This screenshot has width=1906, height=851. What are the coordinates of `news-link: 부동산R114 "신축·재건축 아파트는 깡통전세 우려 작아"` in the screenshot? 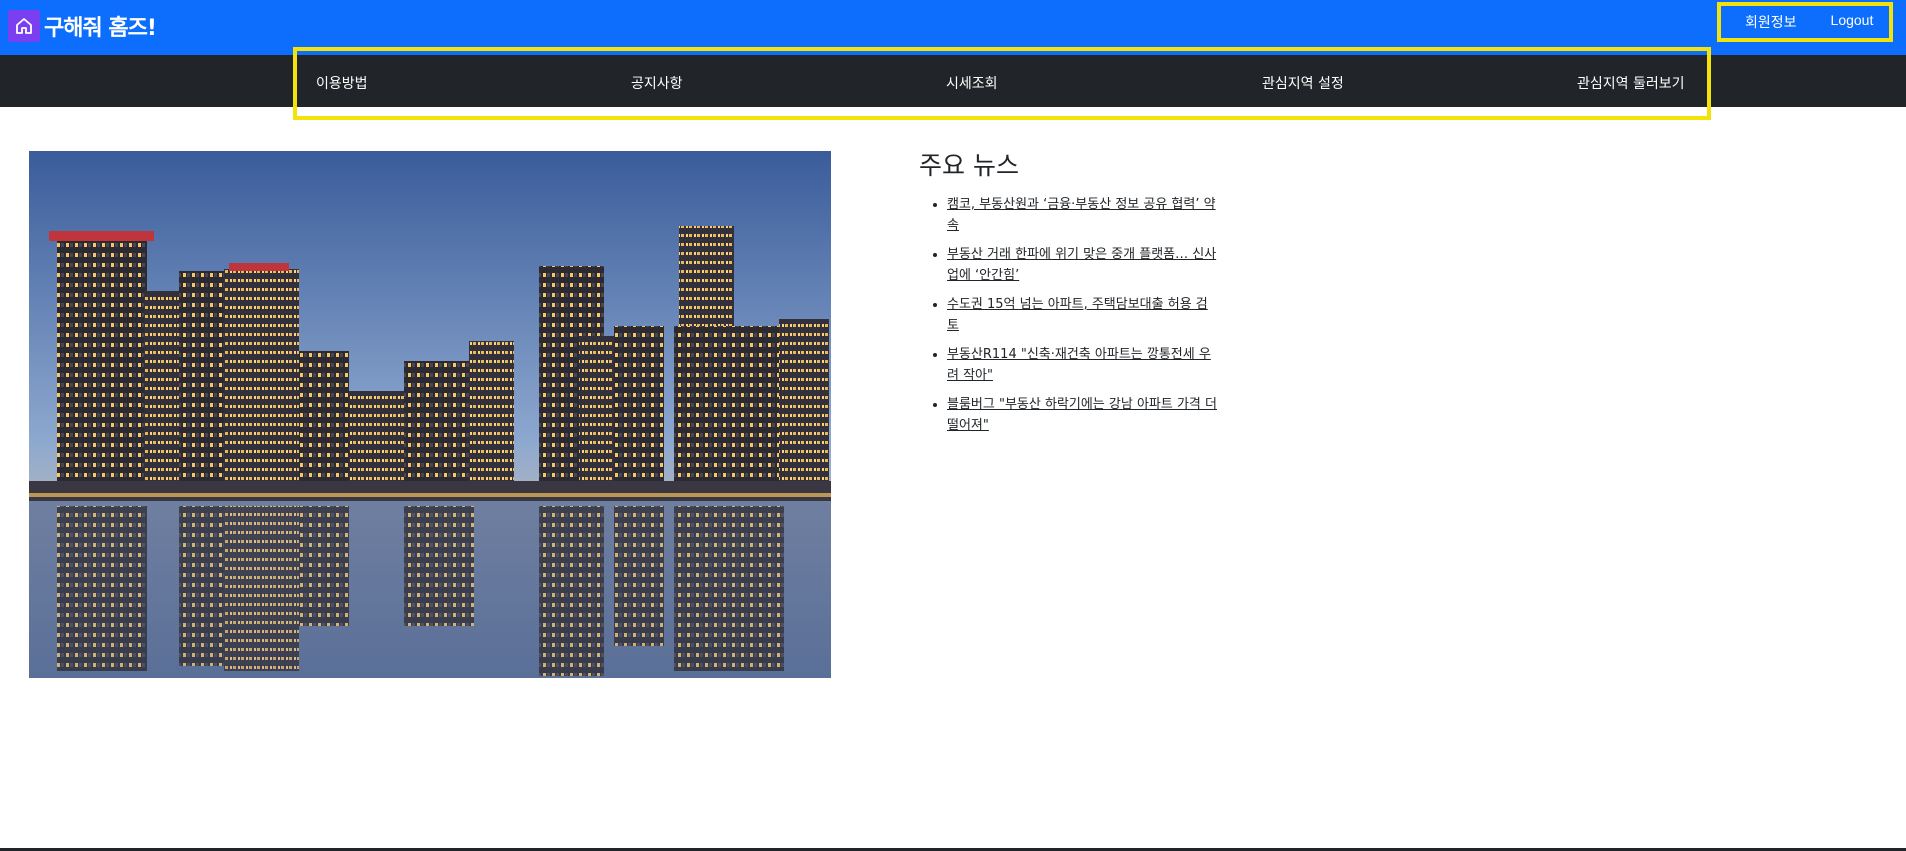 It's located at (1079, 365).